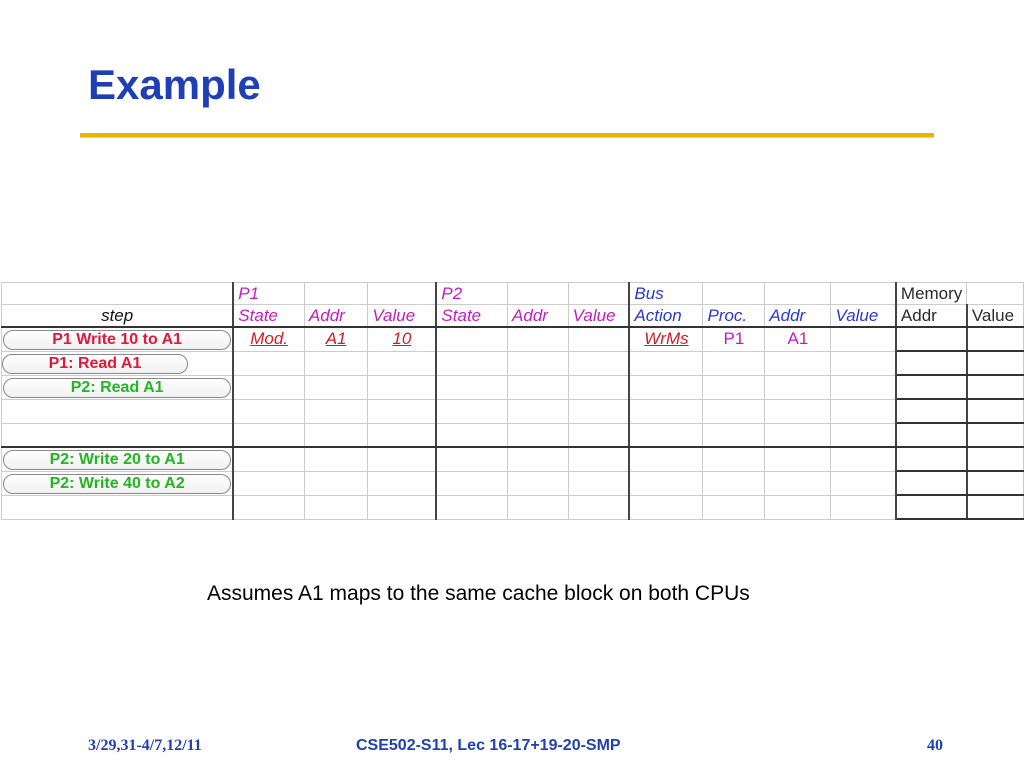  I want to click on step-cell: P1 Write 10 to A1, so click(118, 339).